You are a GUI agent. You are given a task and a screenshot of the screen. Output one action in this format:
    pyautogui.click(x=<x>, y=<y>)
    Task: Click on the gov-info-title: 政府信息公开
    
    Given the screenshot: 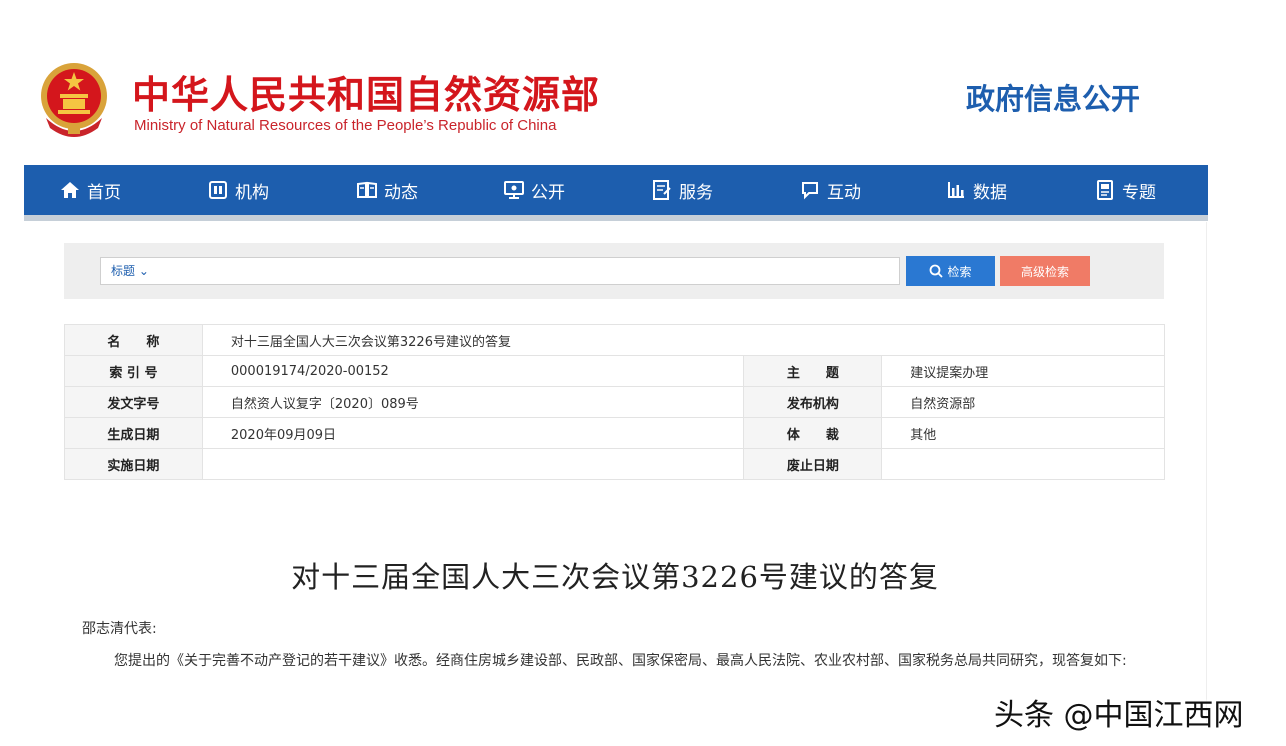 What is the action you would take?
    pyautogui.click(x=1053, y=97)
    